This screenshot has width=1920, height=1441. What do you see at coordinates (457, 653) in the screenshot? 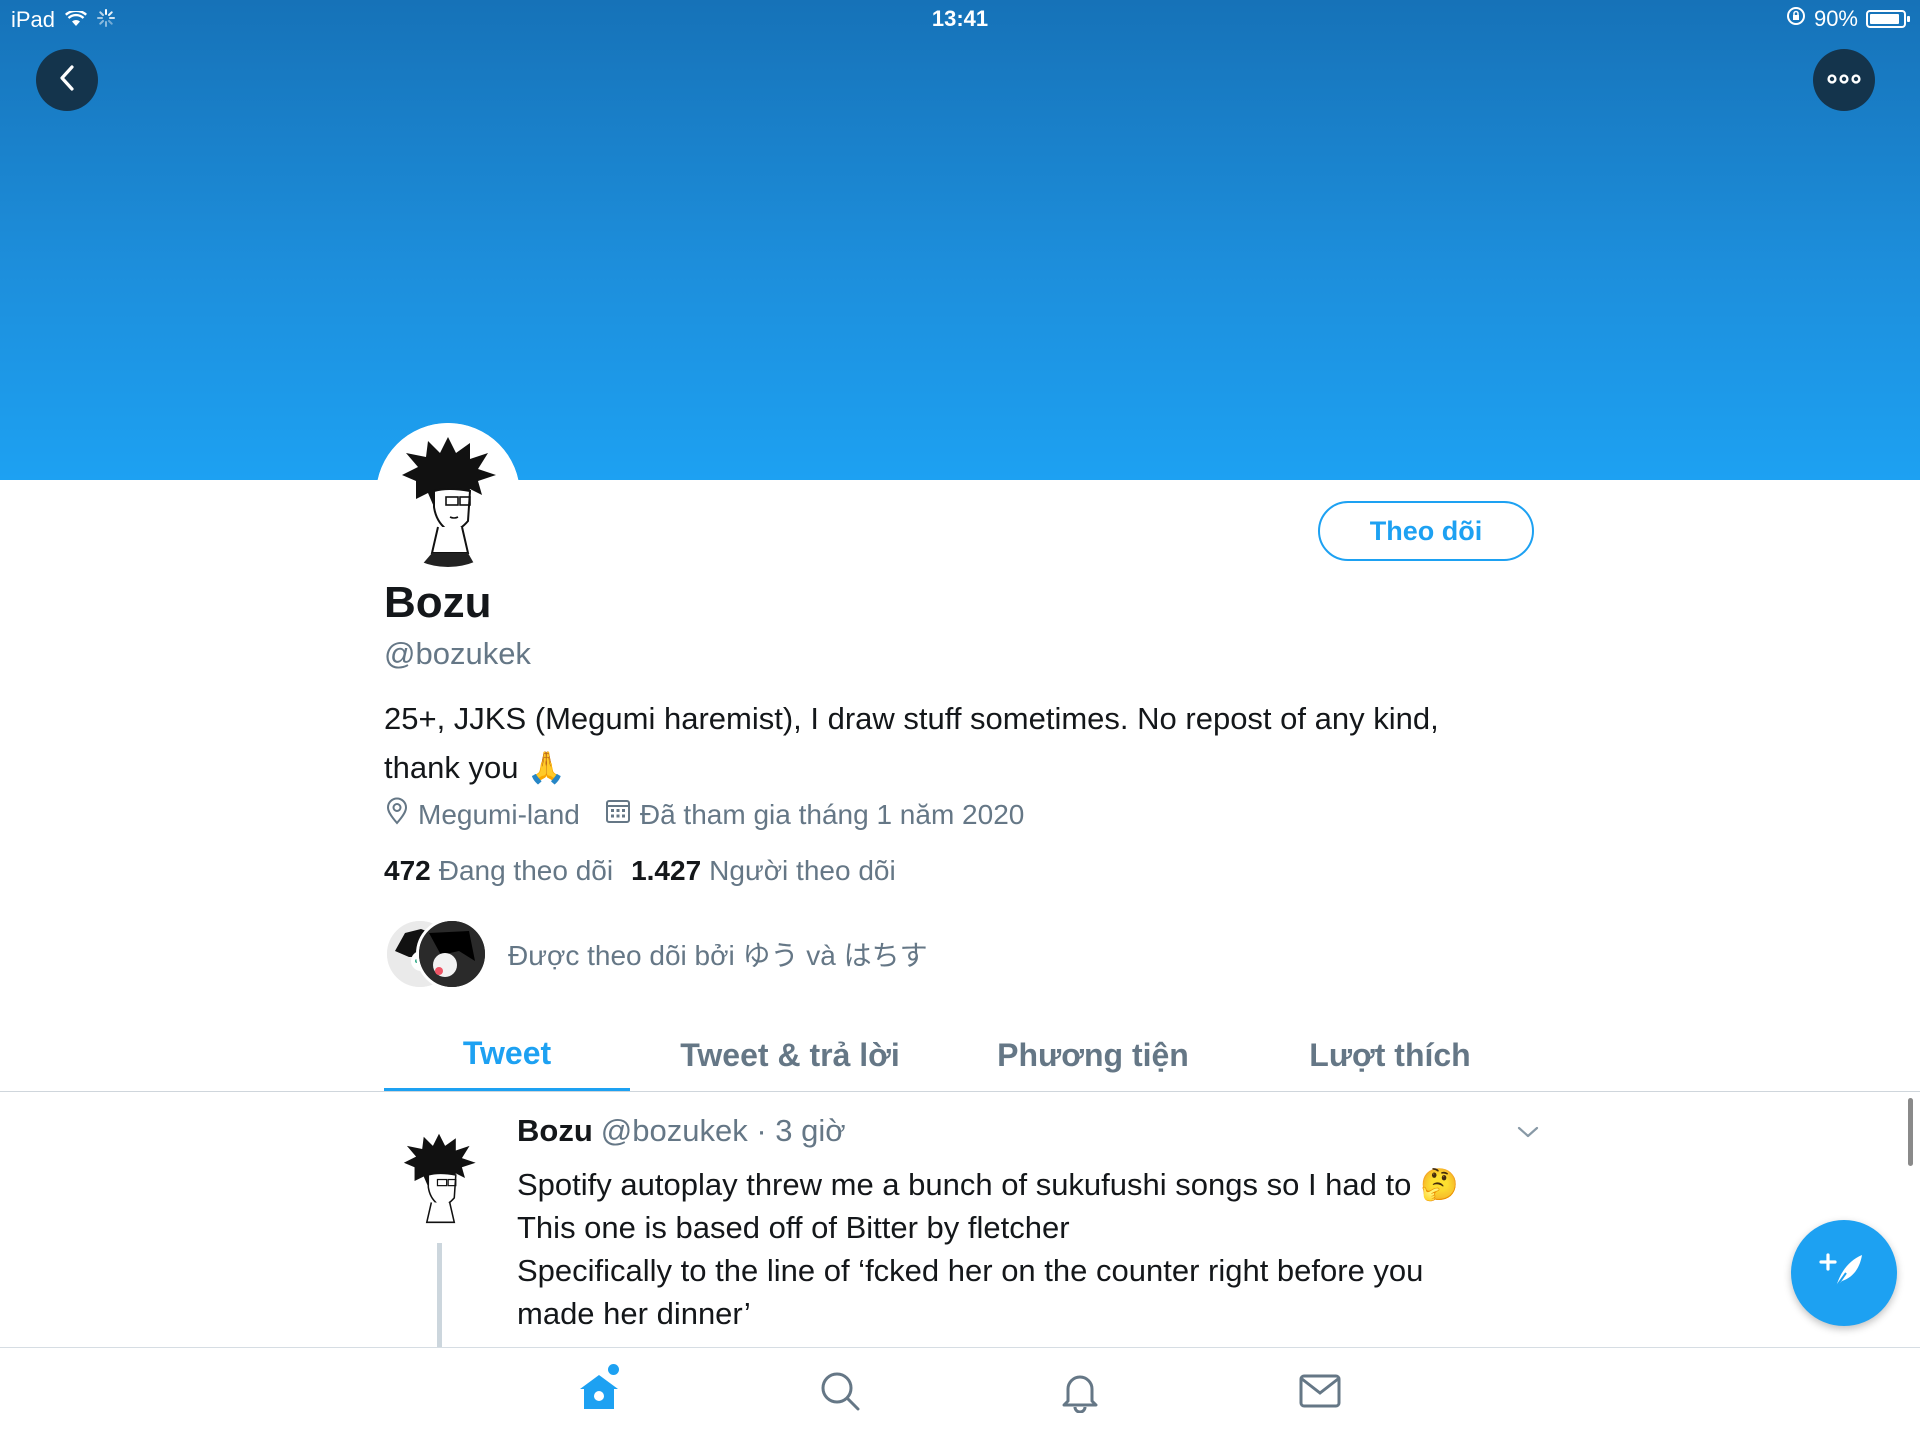
I see `profile-handle: @bozukek` at bounding box center [457, 653].